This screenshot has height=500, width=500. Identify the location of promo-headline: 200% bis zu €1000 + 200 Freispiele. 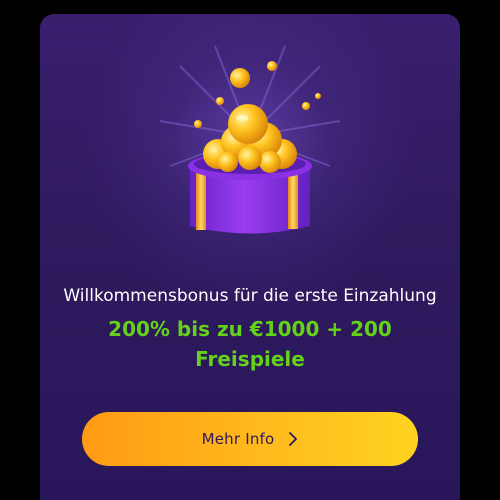
(250, 344).